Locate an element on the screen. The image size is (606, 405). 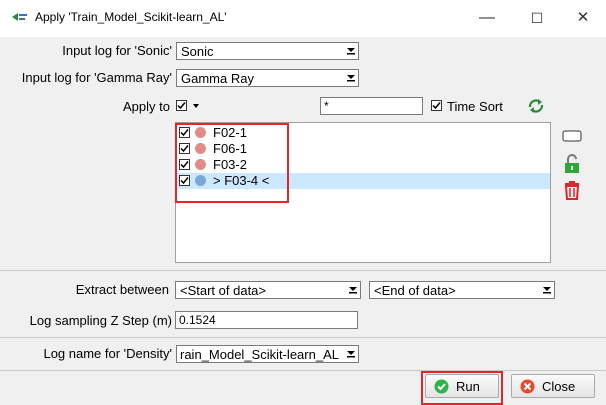
input-sonic-select: Sonic is located at coordinates (267, 51).